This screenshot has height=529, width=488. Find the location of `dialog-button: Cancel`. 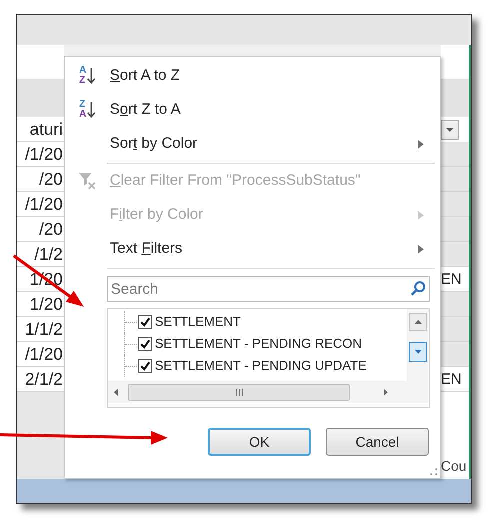

dialog-button: Cancel is located at coordinates (377, 442).